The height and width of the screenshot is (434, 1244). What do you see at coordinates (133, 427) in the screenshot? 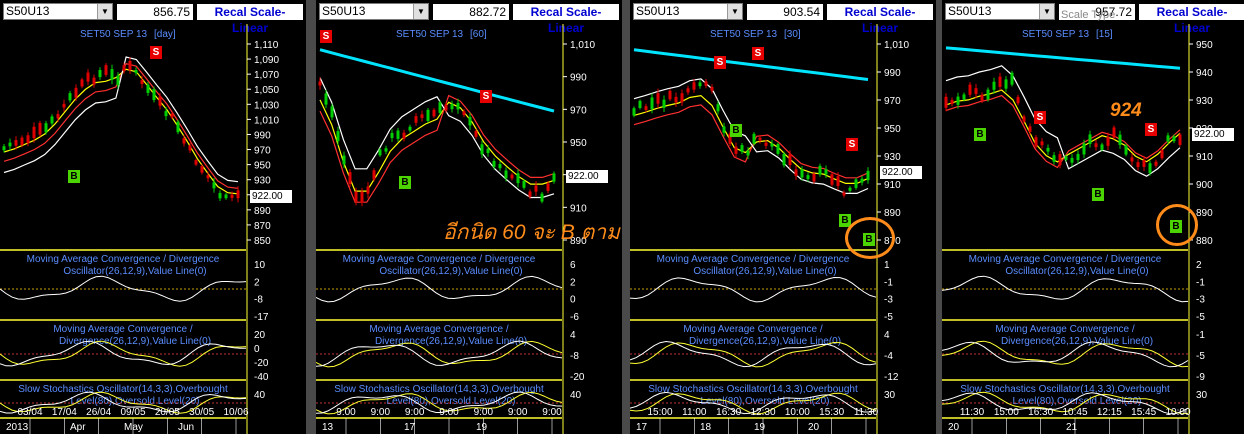
I see `date-axis-label: May` at bounding box center [133, 427].